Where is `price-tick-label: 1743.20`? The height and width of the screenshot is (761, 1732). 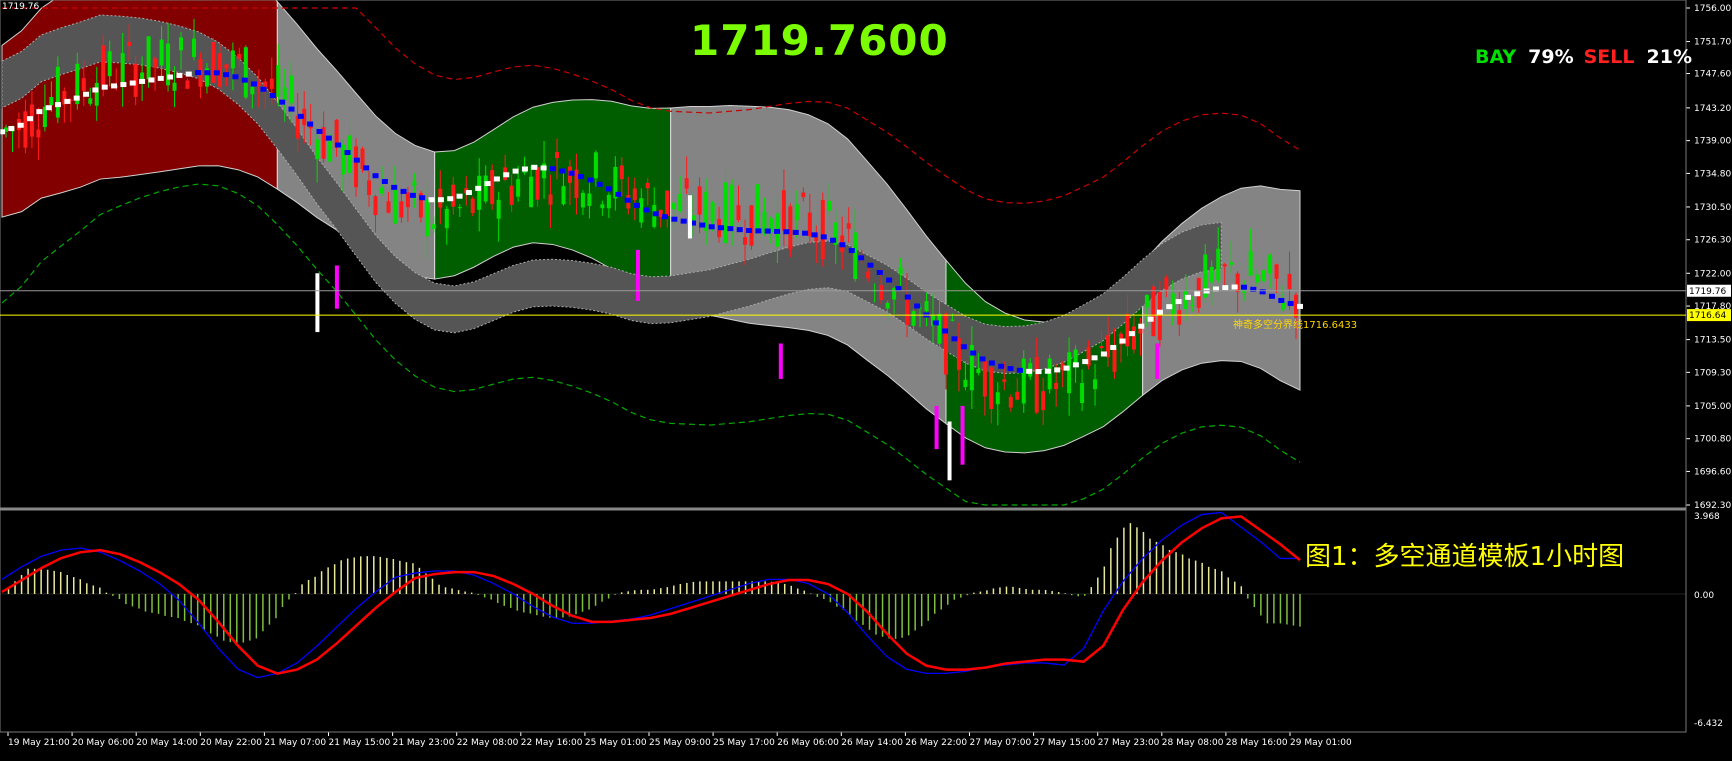 price-tick-label: 1743.20 is located at coordinates (1712, 109).